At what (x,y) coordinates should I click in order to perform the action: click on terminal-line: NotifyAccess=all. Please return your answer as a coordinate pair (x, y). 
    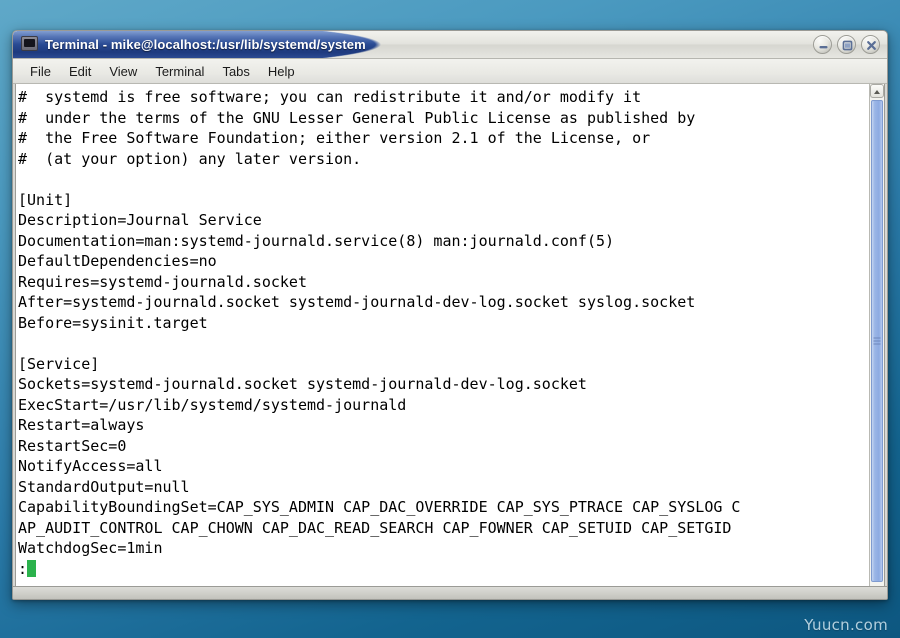
    Looking at the image, I should click on (90, 466).